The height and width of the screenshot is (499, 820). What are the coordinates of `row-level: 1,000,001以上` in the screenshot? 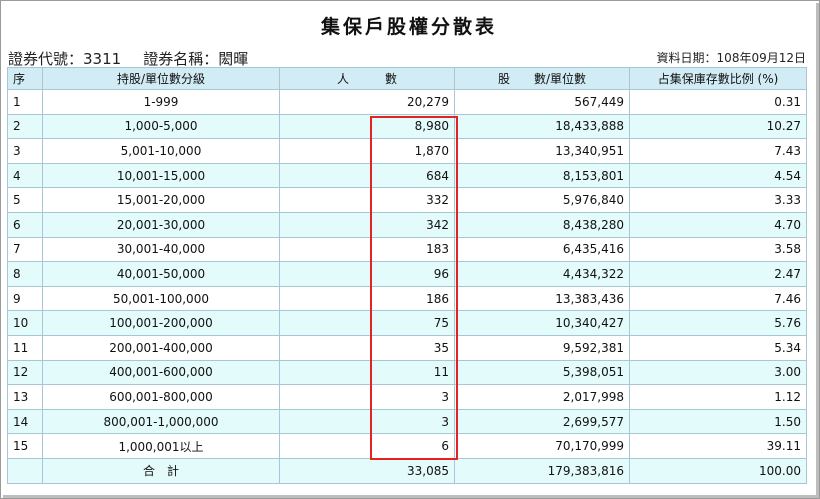 It's located at (161, 446).